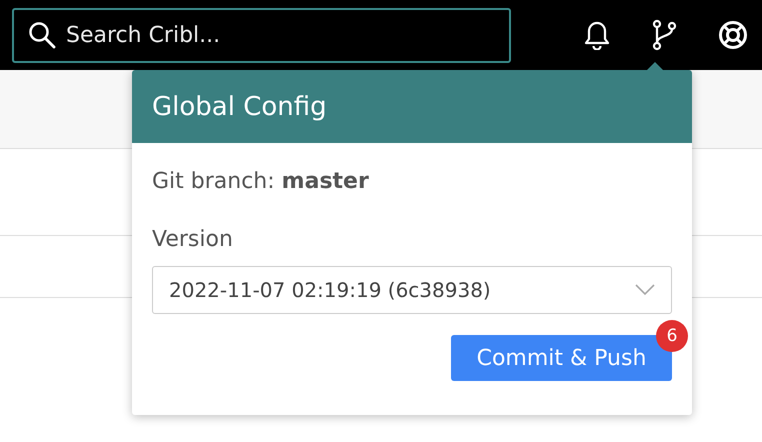 Image resolution: width=762 pixels, height=442 pixels. What do you see at coordinates (664, 35) in the screenshot?
I see `git-branch-icon` at bounding box center [664, 35].